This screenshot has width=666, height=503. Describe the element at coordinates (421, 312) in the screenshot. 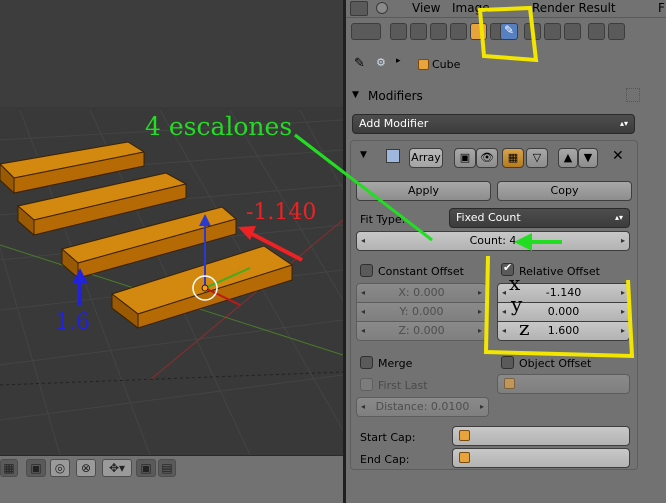

I see `constant-y-field: ◂ Y: 0.000 ▸` at that location.